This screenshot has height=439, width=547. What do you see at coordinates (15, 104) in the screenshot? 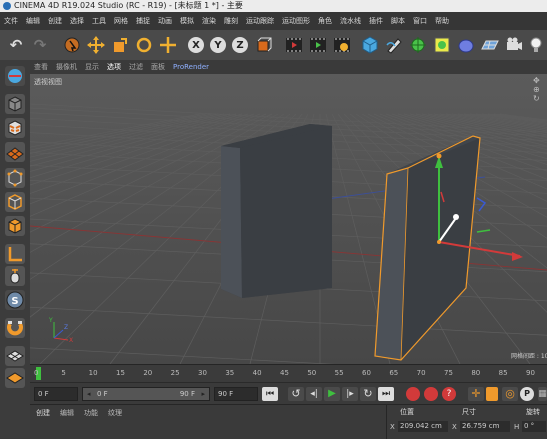
I see `model-mode-icon` at bounding box center [15, 104].